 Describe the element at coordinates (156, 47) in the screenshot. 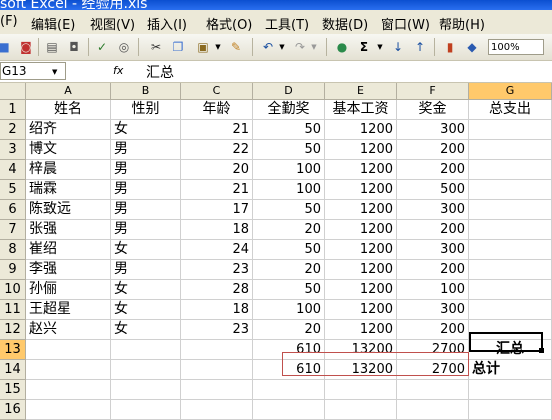

I see `cut-icon: ✂` at that location.